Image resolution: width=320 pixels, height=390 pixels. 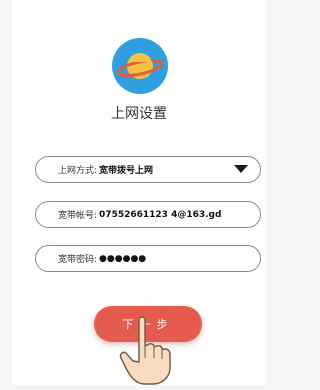 What do you see at coordinates (148, 258) in the screenshot?
I see `broadband-password-field: 宽带密码: ●●●●●●` at bounding box center [148, 258].